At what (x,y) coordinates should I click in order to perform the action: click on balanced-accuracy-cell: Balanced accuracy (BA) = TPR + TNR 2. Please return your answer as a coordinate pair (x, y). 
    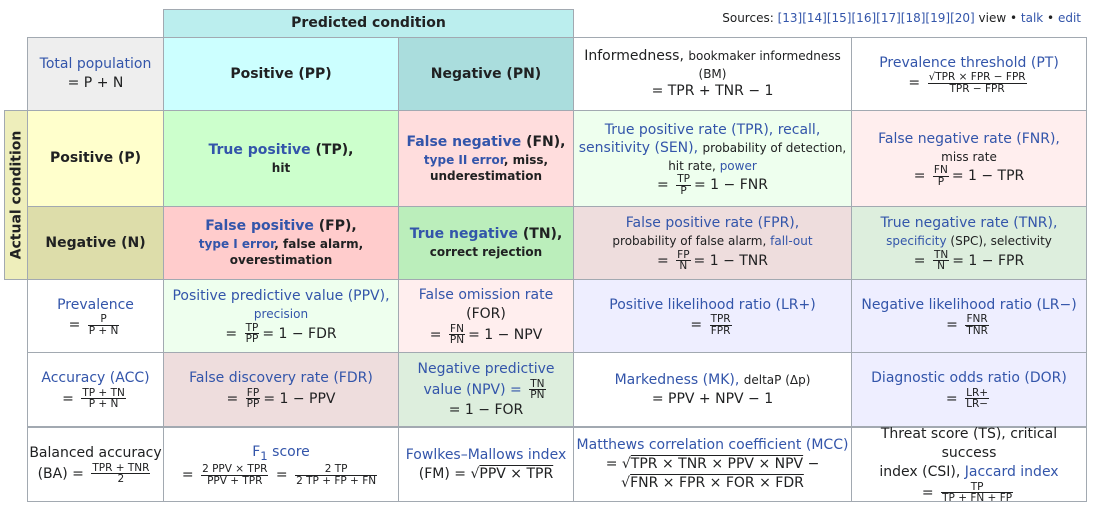
    Looking at the image, I should click on (95, 464).